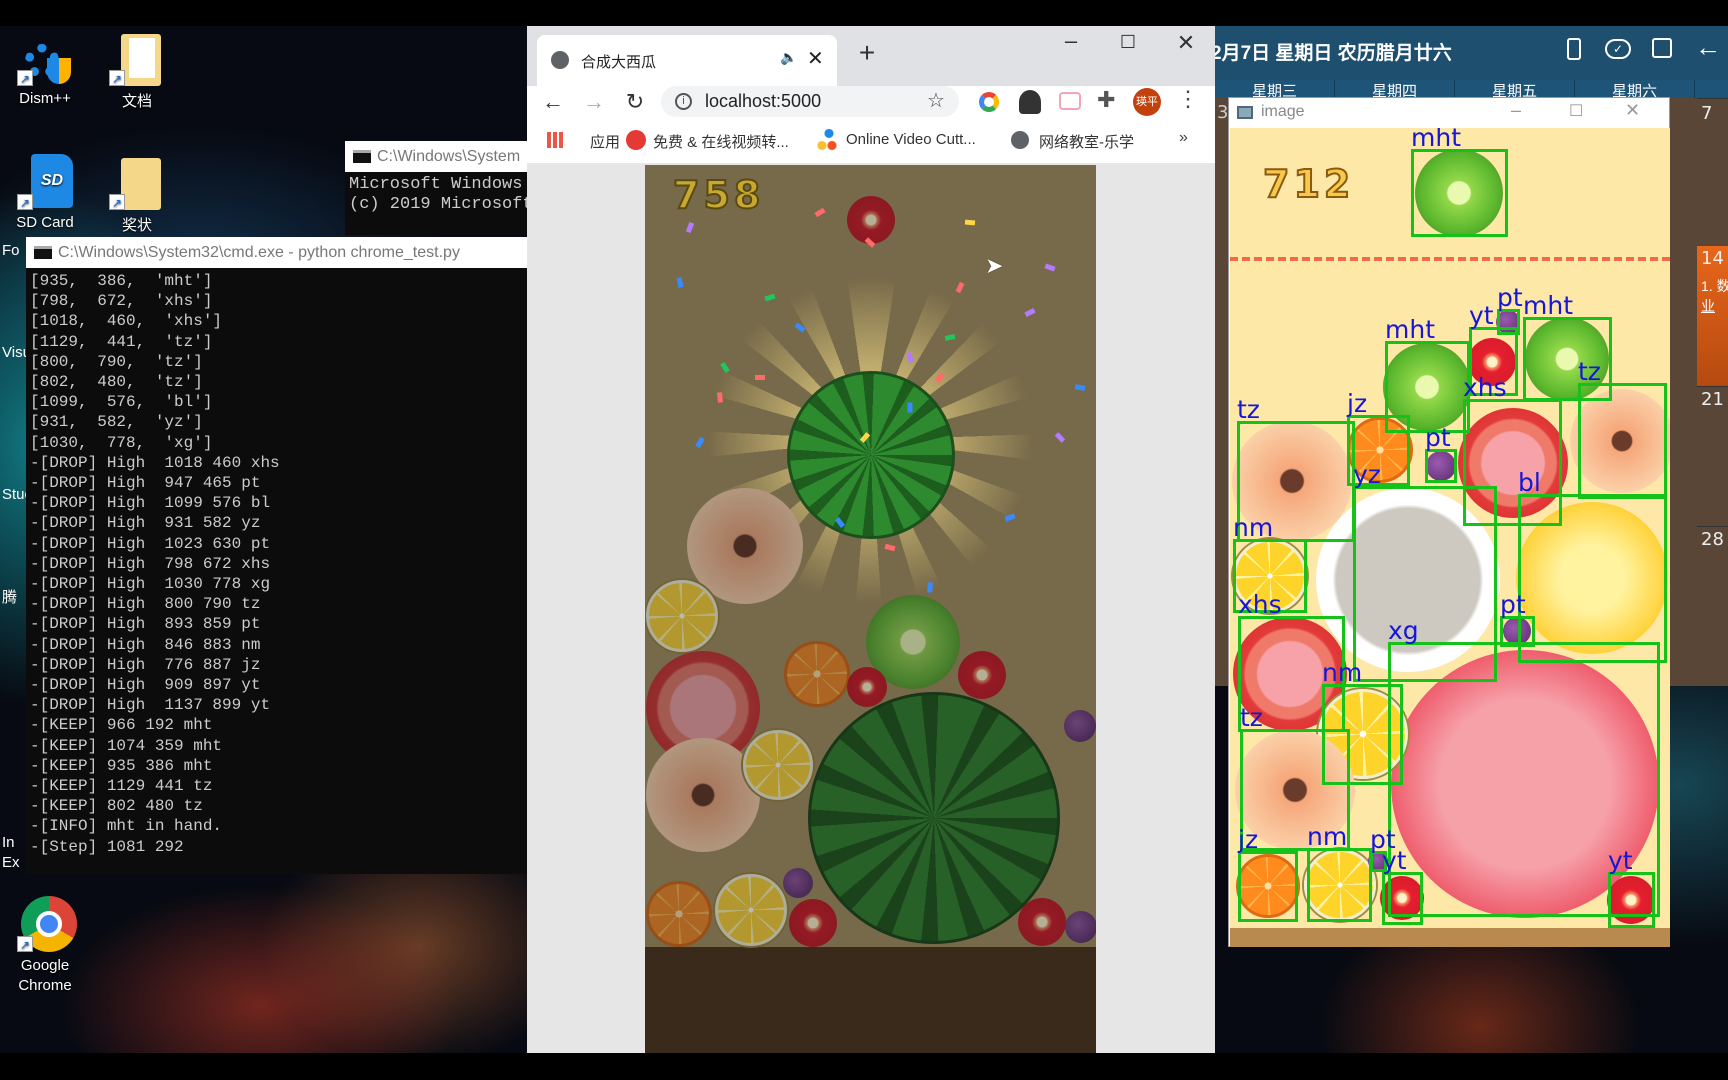 The image size is (1728, 1080). Describe the element at coordinates (45, 222) in the screenshot. I see `icon-label: SD Card` at that location.